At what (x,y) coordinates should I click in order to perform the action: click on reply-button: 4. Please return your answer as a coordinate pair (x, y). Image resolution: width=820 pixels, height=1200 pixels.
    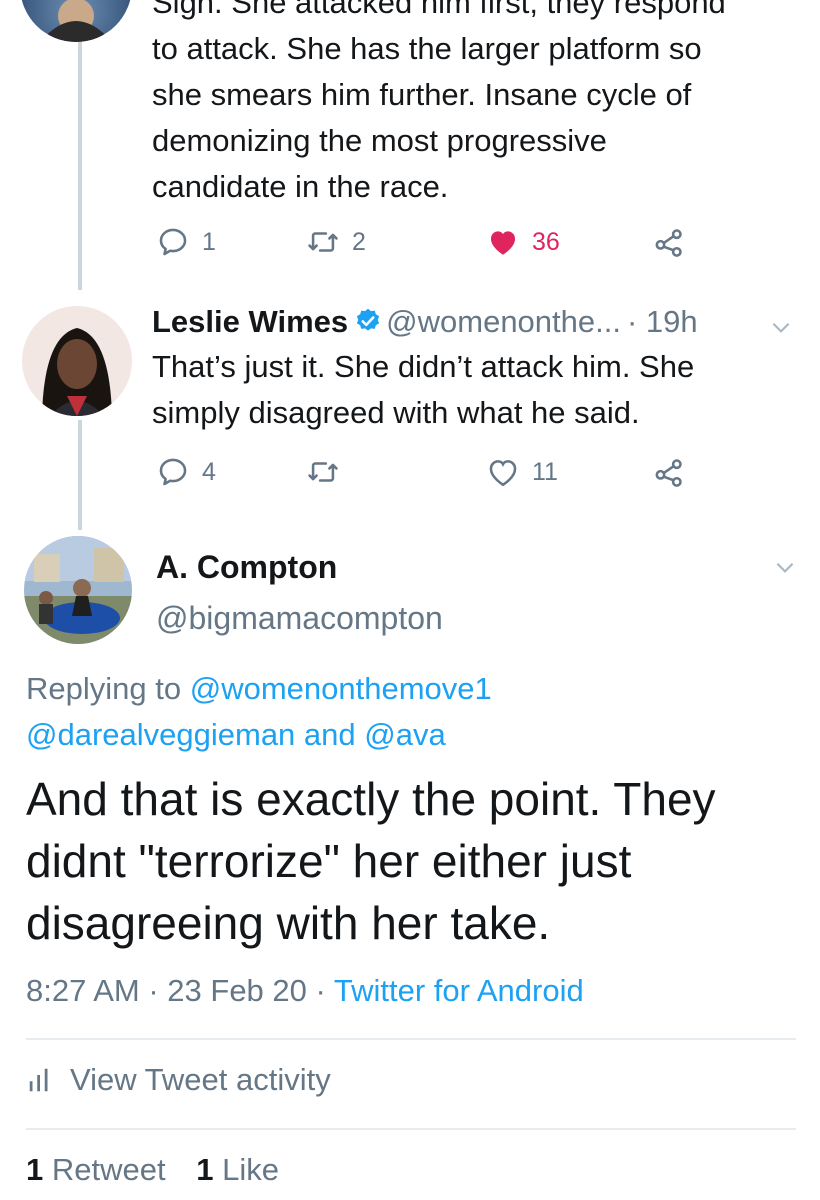
    Looking at the image, I should click on (186, 472).